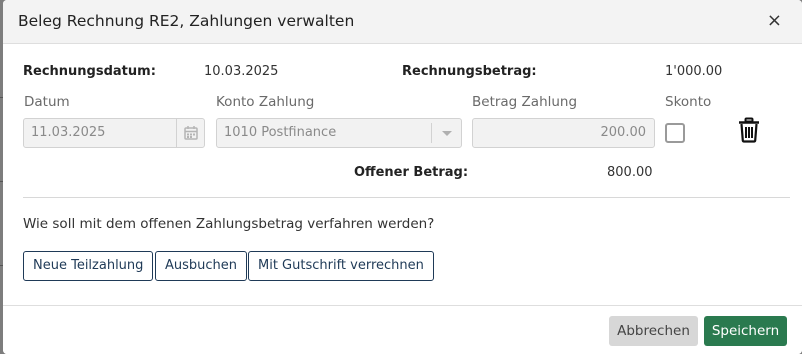 This screenshot has width=802, height=354. I want to click on invoice-date-label: Rechnungsdatum:, so click(89, 71).